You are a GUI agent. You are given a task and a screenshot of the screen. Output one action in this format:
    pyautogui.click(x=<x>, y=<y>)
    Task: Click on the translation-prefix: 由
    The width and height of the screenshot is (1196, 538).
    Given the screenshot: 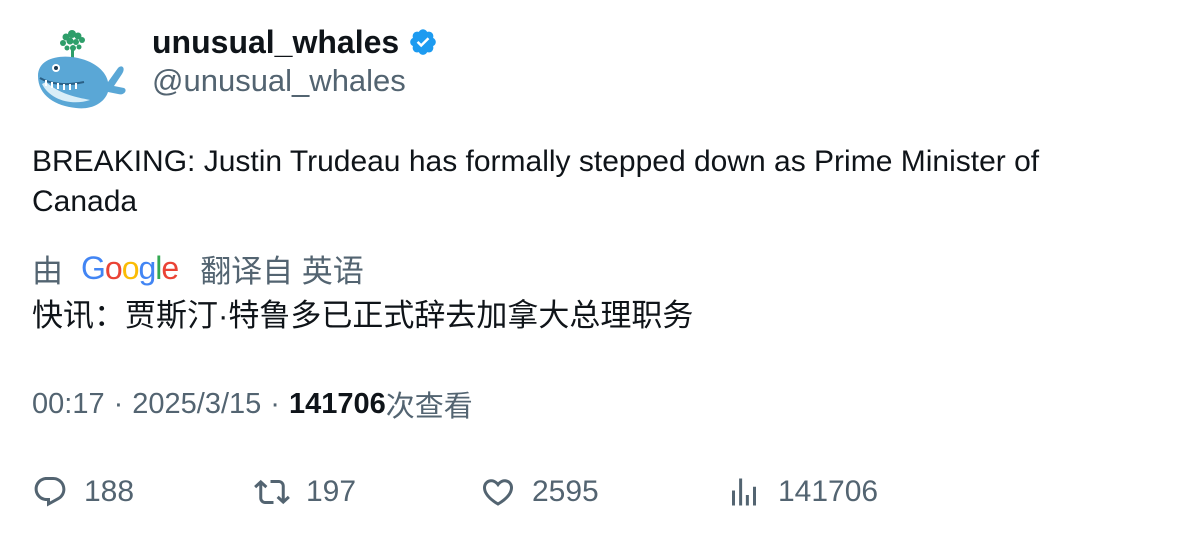 What is the action you would take?
    pyautogui.click(x=47, y=271)
    